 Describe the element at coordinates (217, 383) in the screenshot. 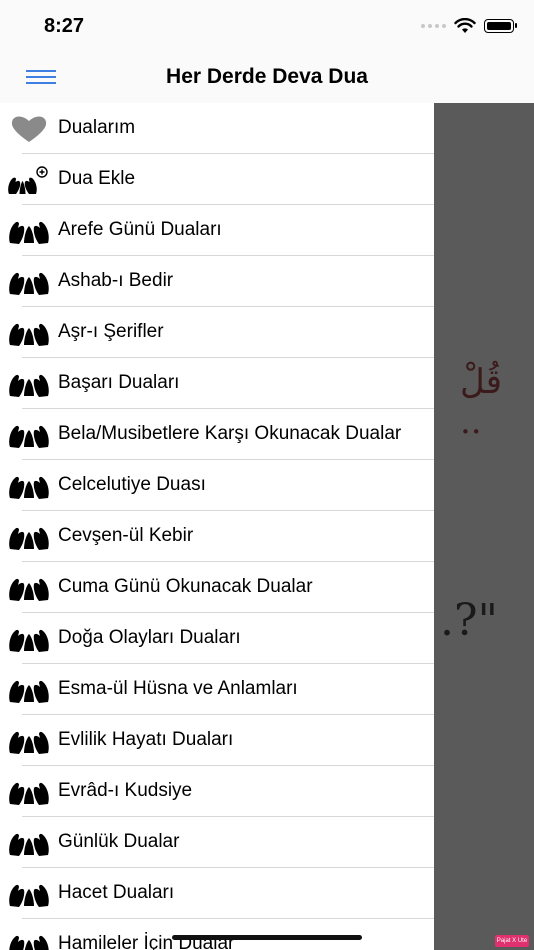

I see `menu-item: Başarı Duaları` at that location.